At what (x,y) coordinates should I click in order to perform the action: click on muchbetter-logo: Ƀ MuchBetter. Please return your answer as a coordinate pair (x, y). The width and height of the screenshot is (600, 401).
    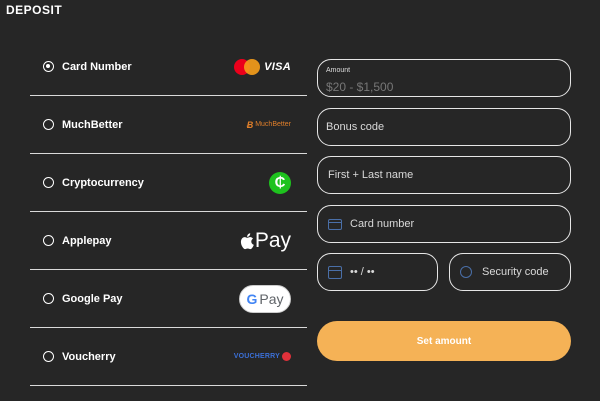
    Looking at the image, I should click on (268, 124).